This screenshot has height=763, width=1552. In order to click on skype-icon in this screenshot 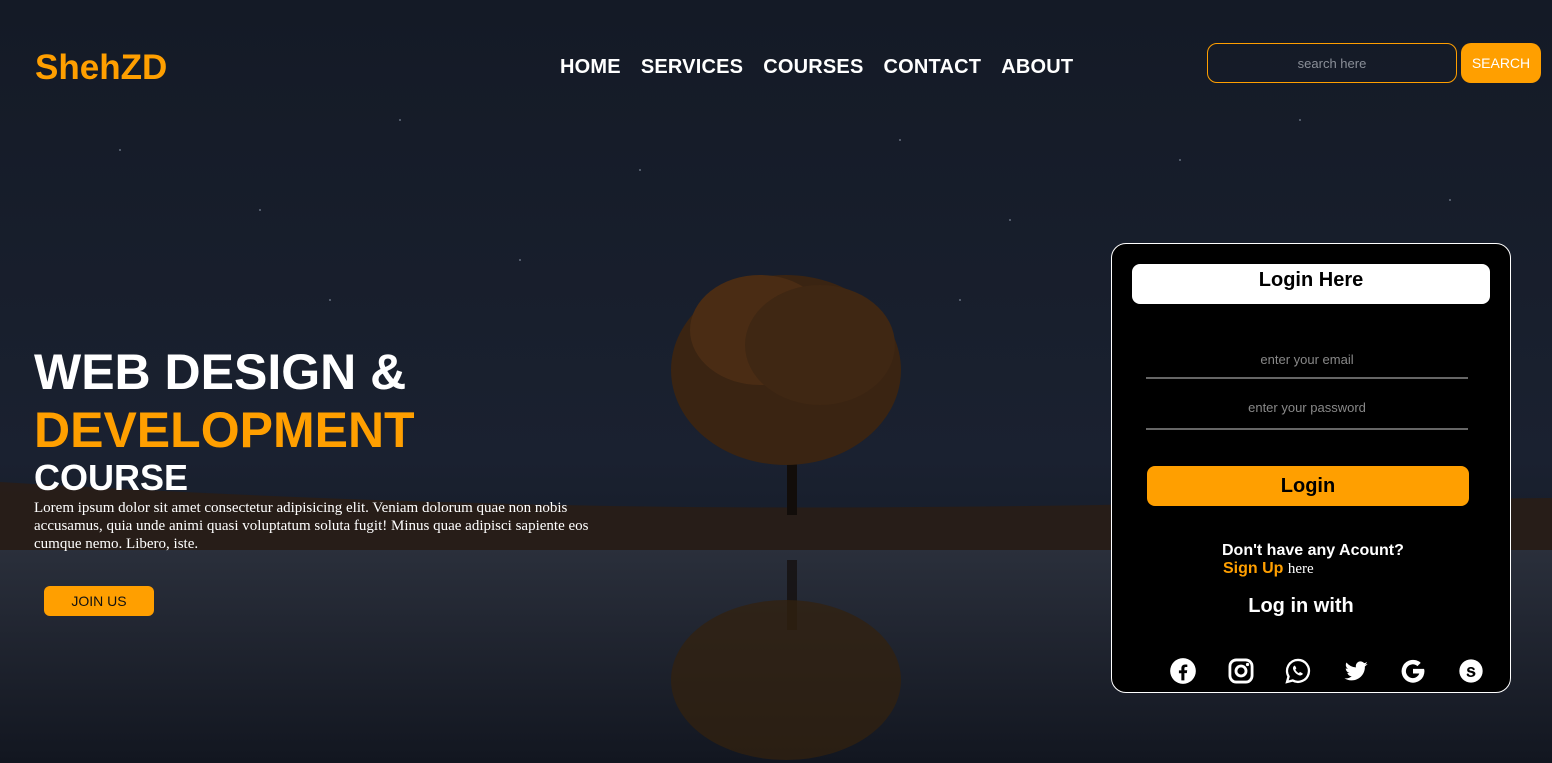, I will do `click(1471, 671)`.